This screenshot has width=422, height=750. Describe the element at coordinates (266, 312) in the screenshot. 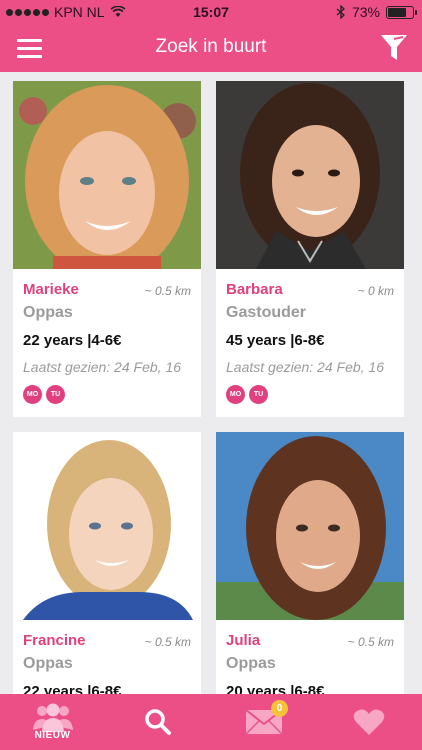

I see `profile-role: Gastouder` at that location.